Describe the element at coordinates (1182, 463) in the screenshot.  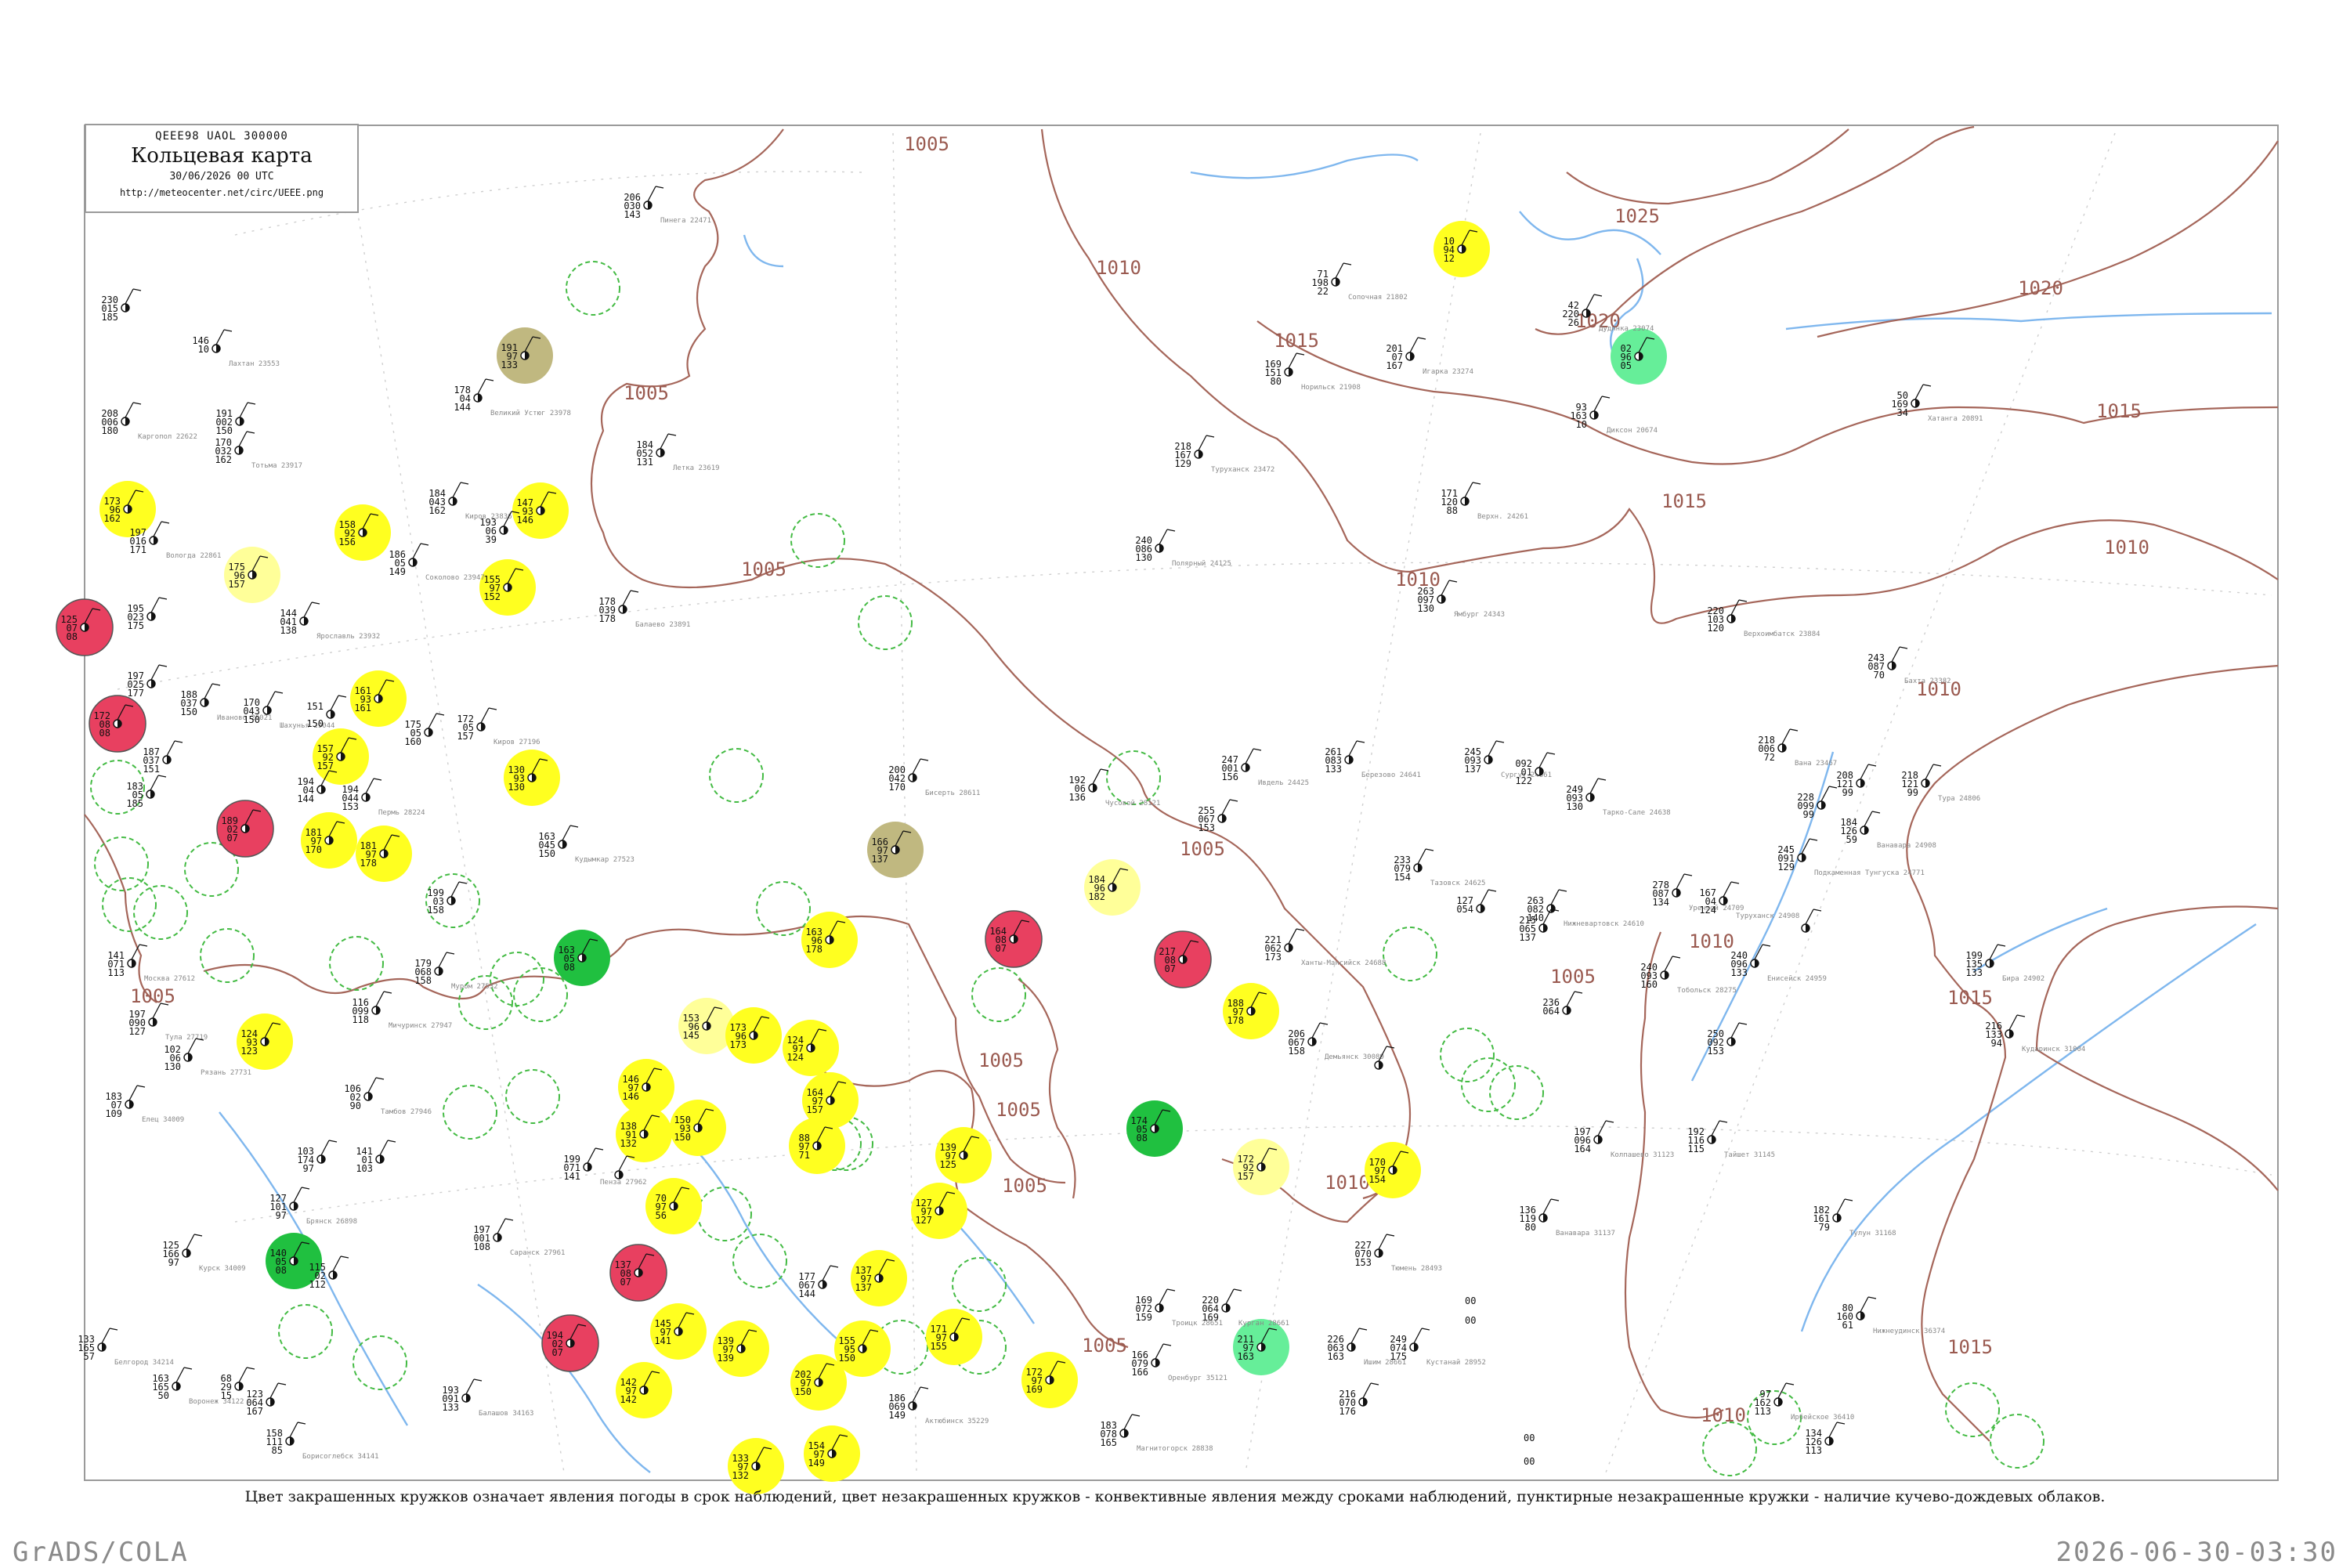
I see `station-value: 129` at that location.